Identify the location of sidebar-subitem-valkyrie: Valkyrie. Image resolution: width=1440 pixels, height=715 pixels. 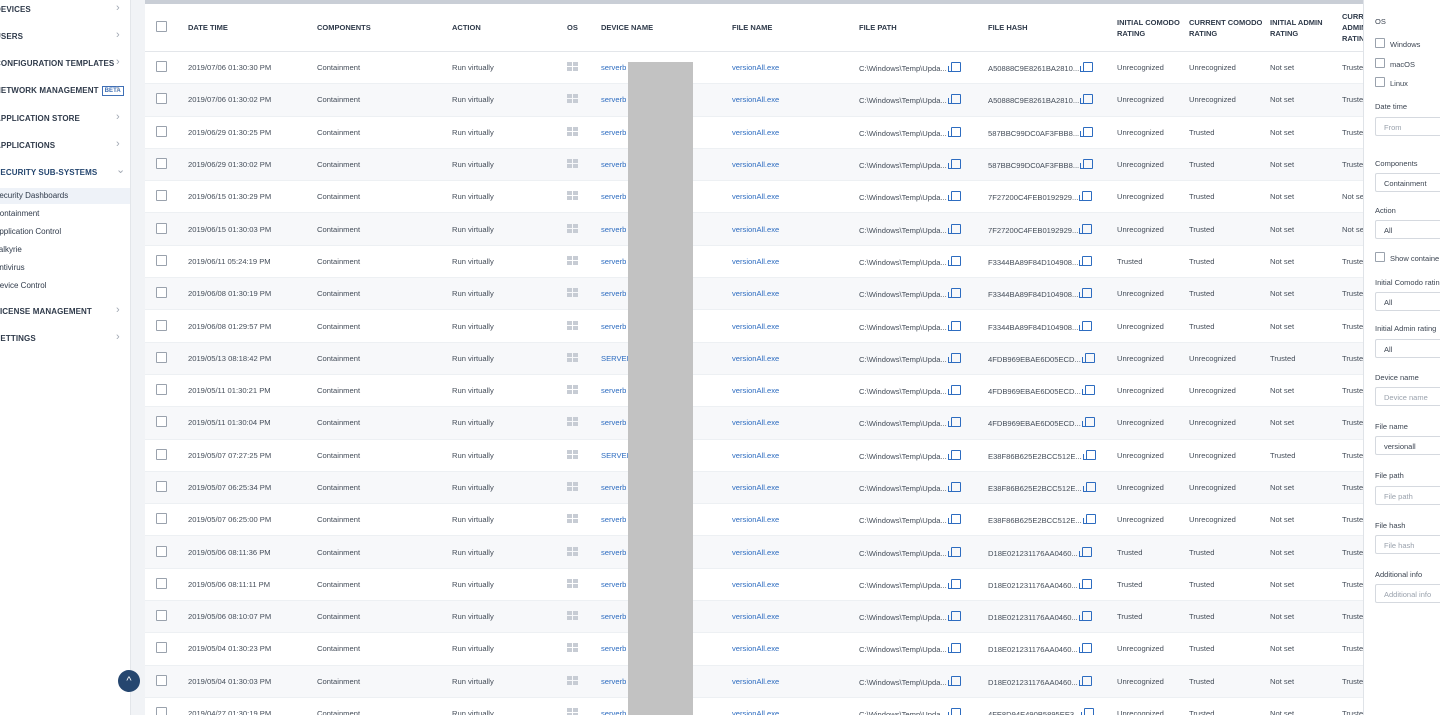
(65, 250).